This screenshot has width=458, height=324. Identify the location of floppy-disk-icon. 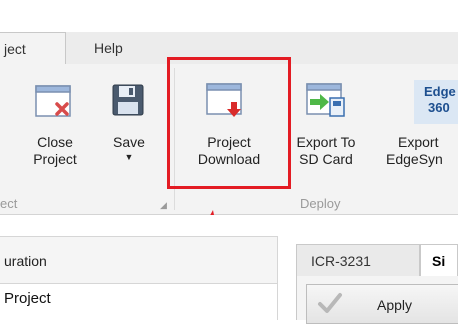
(129, 103).